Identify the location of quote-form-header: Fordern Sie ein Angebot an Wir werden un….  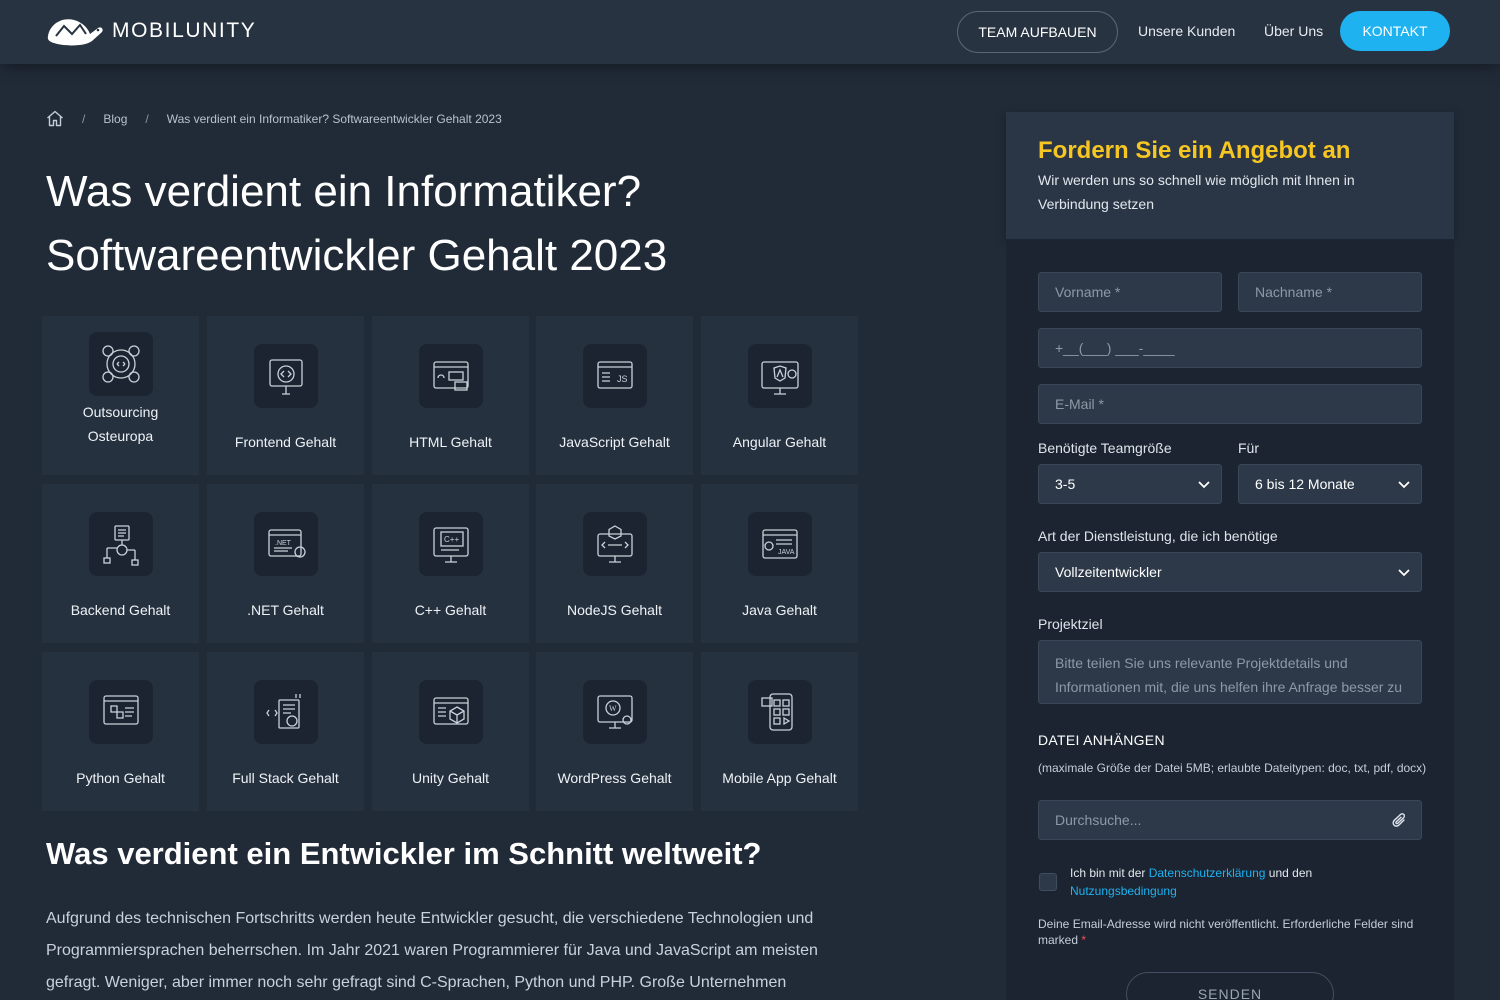
(1230, 175).